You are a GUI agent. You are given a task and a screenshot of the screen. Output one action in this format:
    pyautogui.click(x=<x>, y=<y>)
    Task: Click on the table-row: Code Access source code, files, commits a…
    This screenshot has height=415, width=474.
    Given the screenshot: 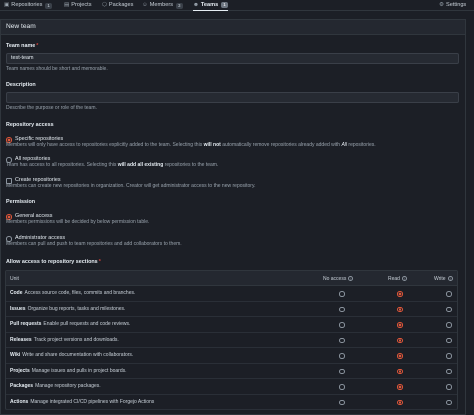 What is the action you would take?
    pyautogui.click(x=231, y=294)
    